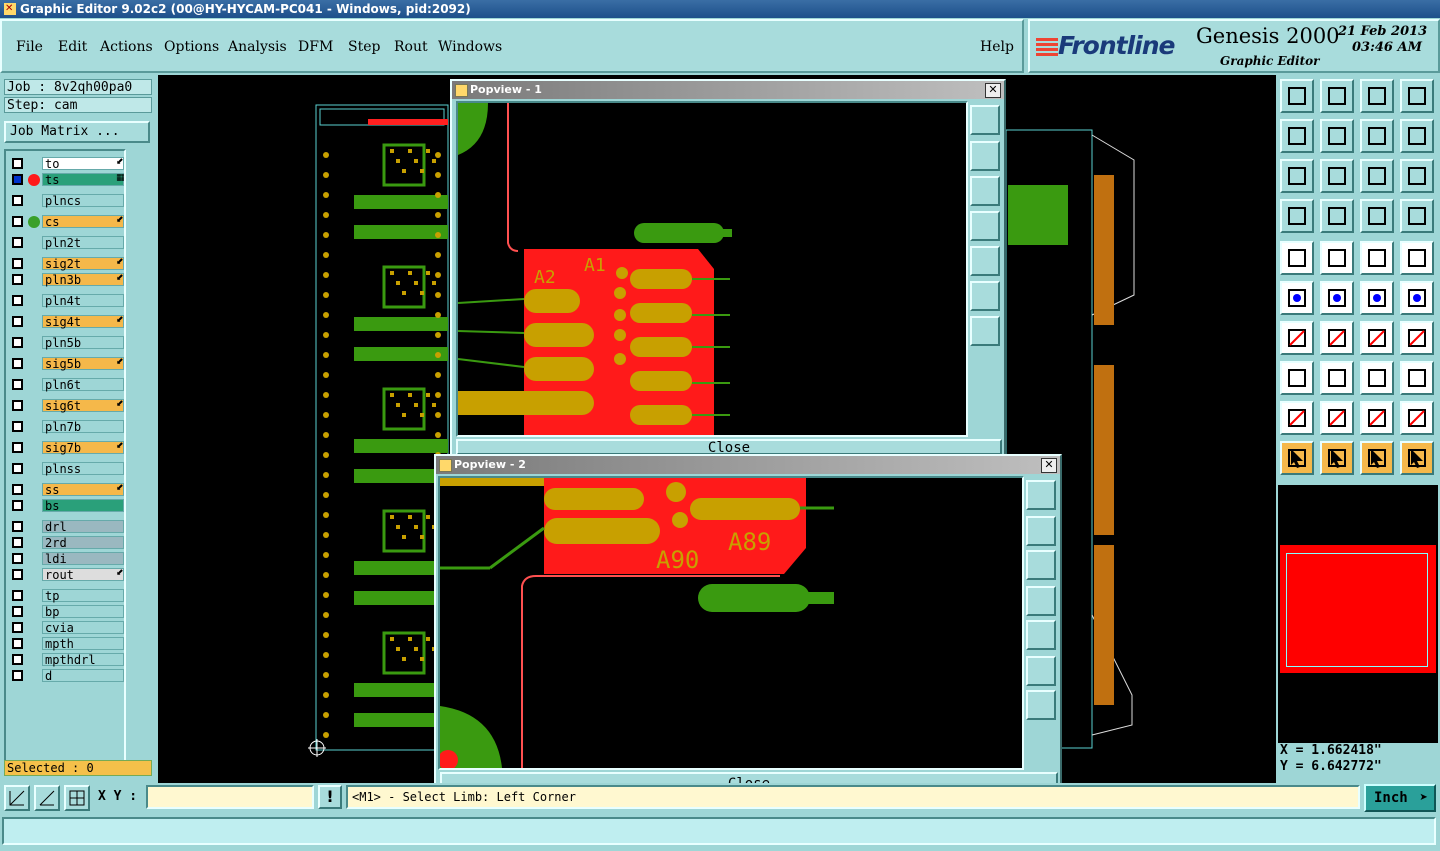  What do you see at coordinates (83, 574) in the screenshot?
I see `layer-name: rout` at bounding box center [83, 574].